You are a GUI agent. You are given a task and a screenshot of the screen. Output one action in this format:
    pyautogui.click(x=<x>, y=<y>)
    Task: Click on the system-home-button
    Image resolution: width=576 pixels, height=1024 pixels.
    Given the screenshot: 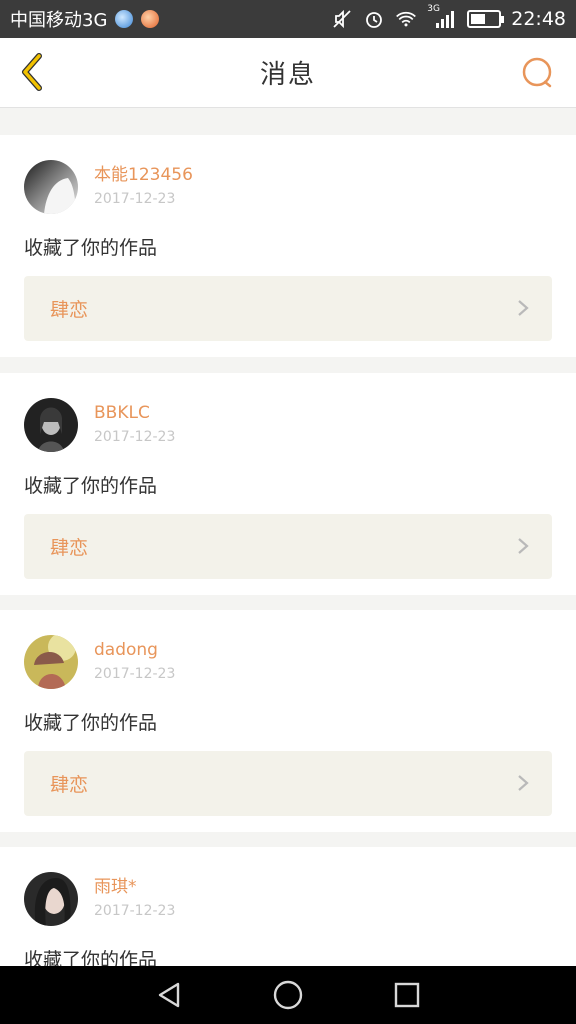 What is the action you would take?
    pyautogui.click(x=288, y=995)
    